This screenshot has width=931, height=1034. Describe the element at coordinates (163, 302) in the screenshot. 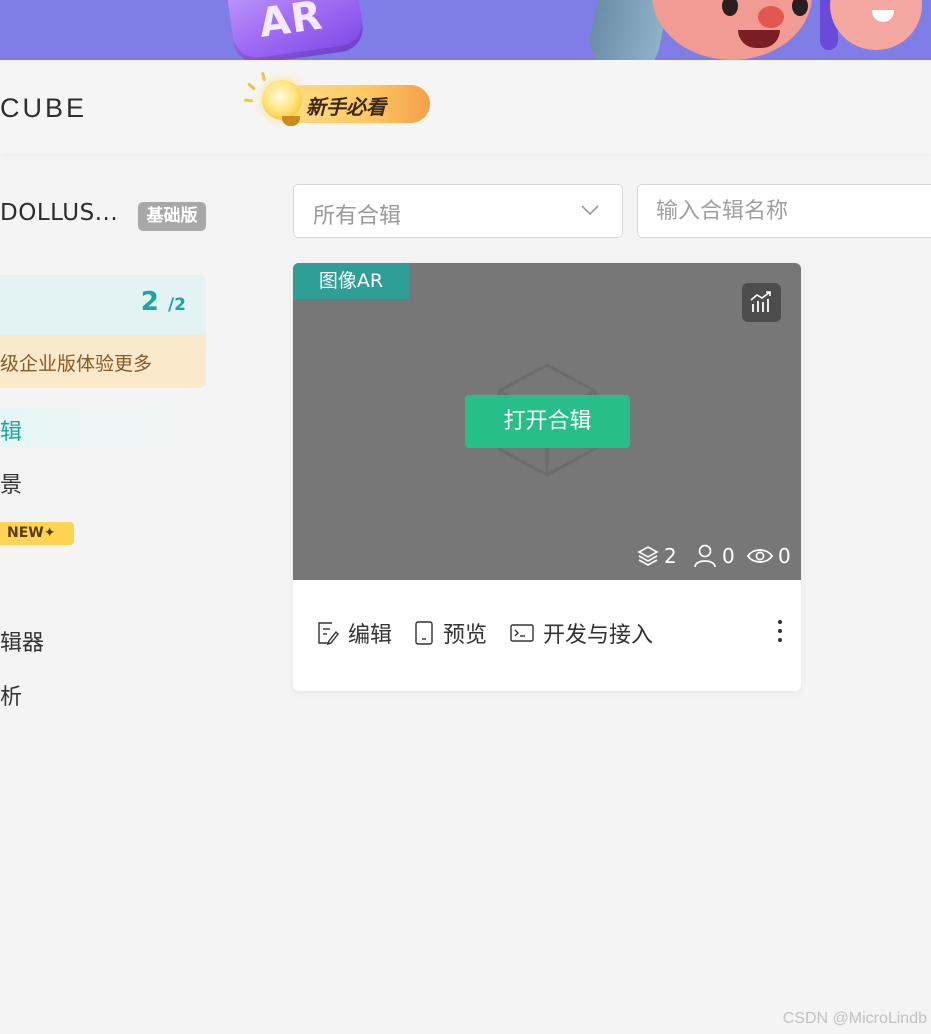

I see `quota-count: 2 /2` at that location.